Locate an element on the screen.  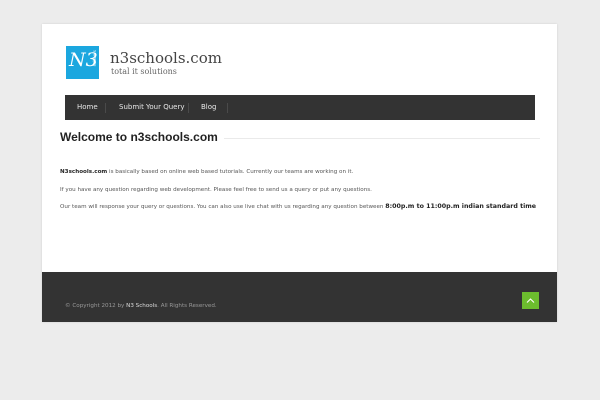
site-tagline: total it solutions is located at coordinates (144, 71).